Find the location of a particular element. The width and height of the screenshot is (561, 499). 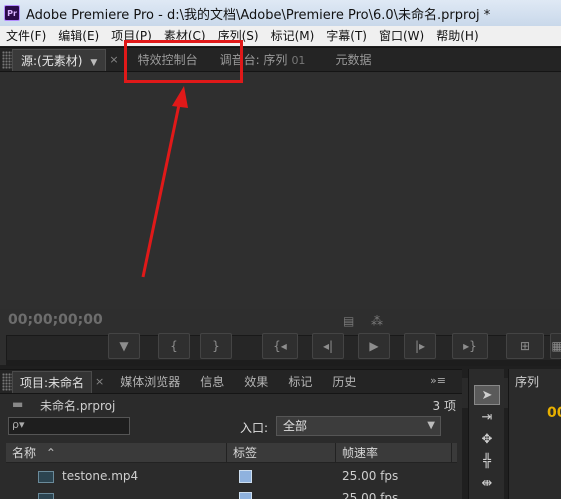

menu-file: 文件(F) is located at coordinates (26, 36).